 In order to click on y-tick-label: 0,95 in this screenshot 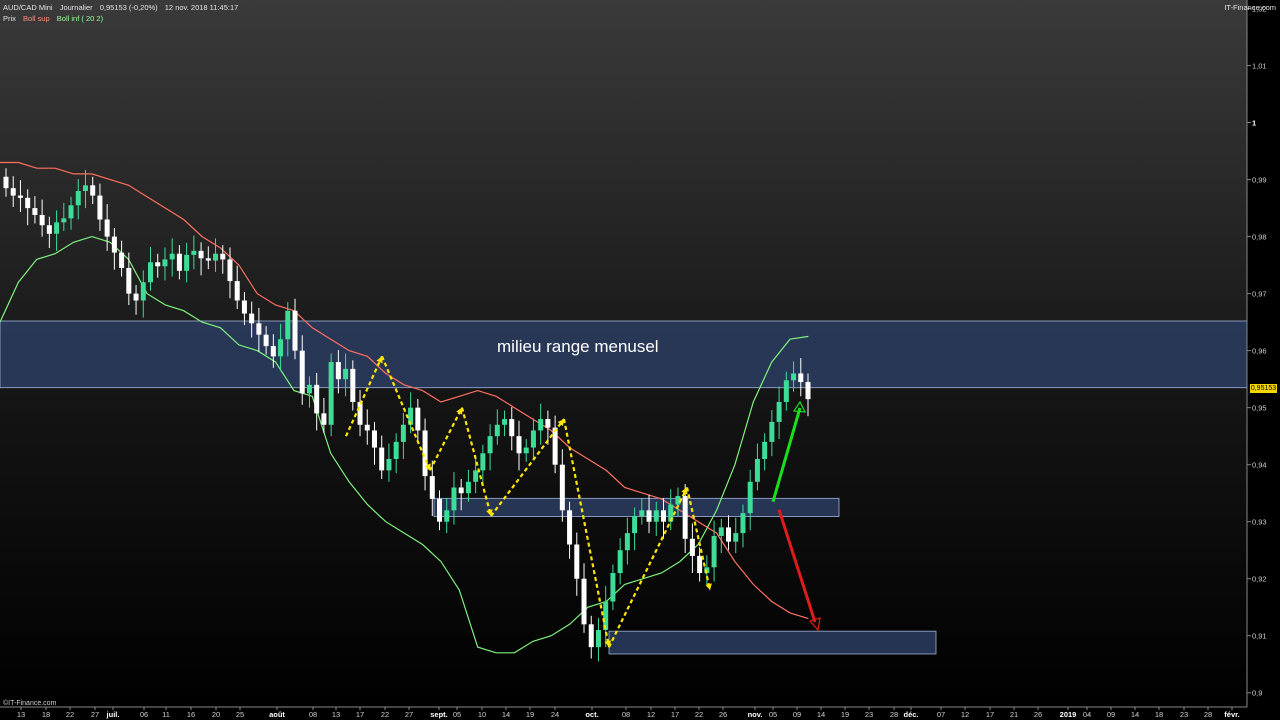, I will do `click(1259, 408)`.